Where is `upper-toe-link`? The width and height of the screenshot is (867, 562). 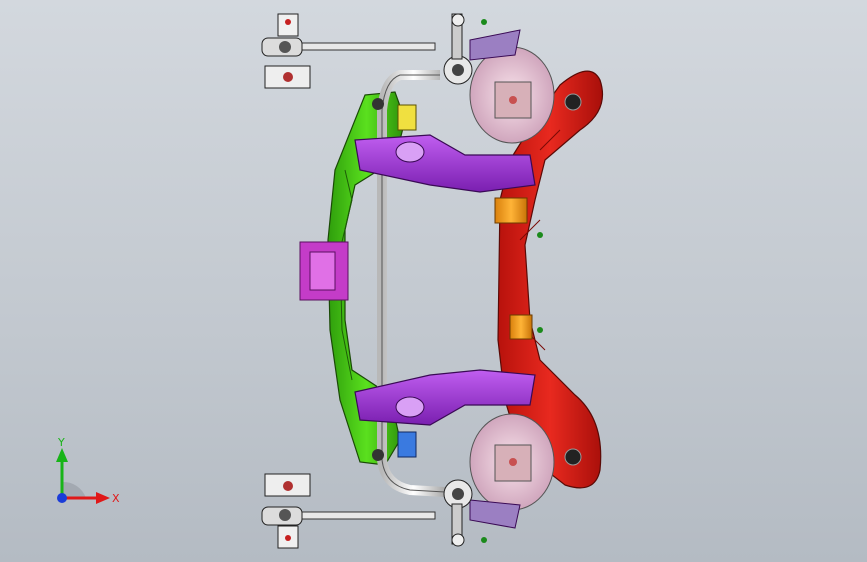 upper-toe-link is located at coordinates (458, 49).